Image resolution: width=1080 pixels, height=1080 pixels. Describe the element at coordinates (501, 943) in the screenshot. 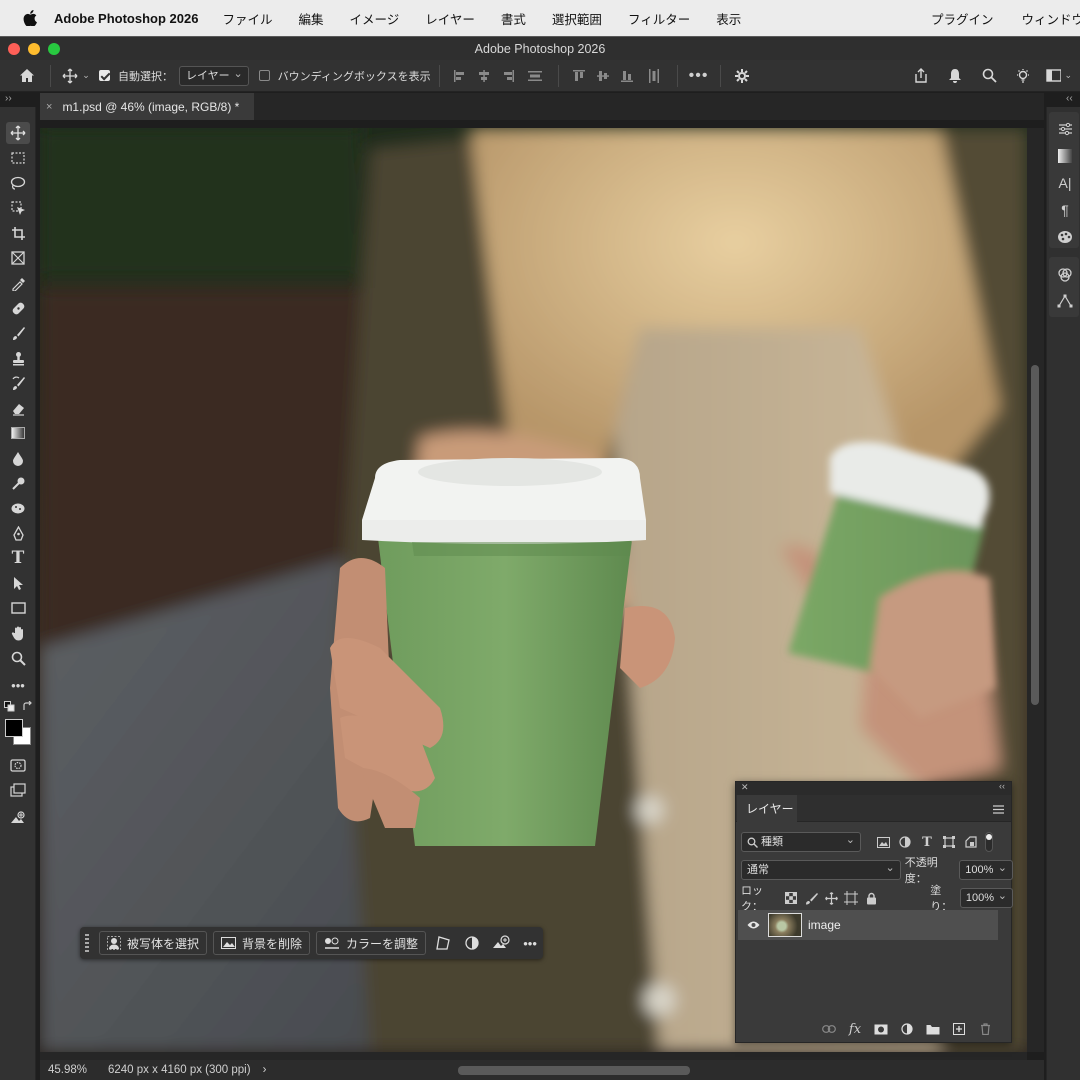

I see `generative-fill-icon` at that location.